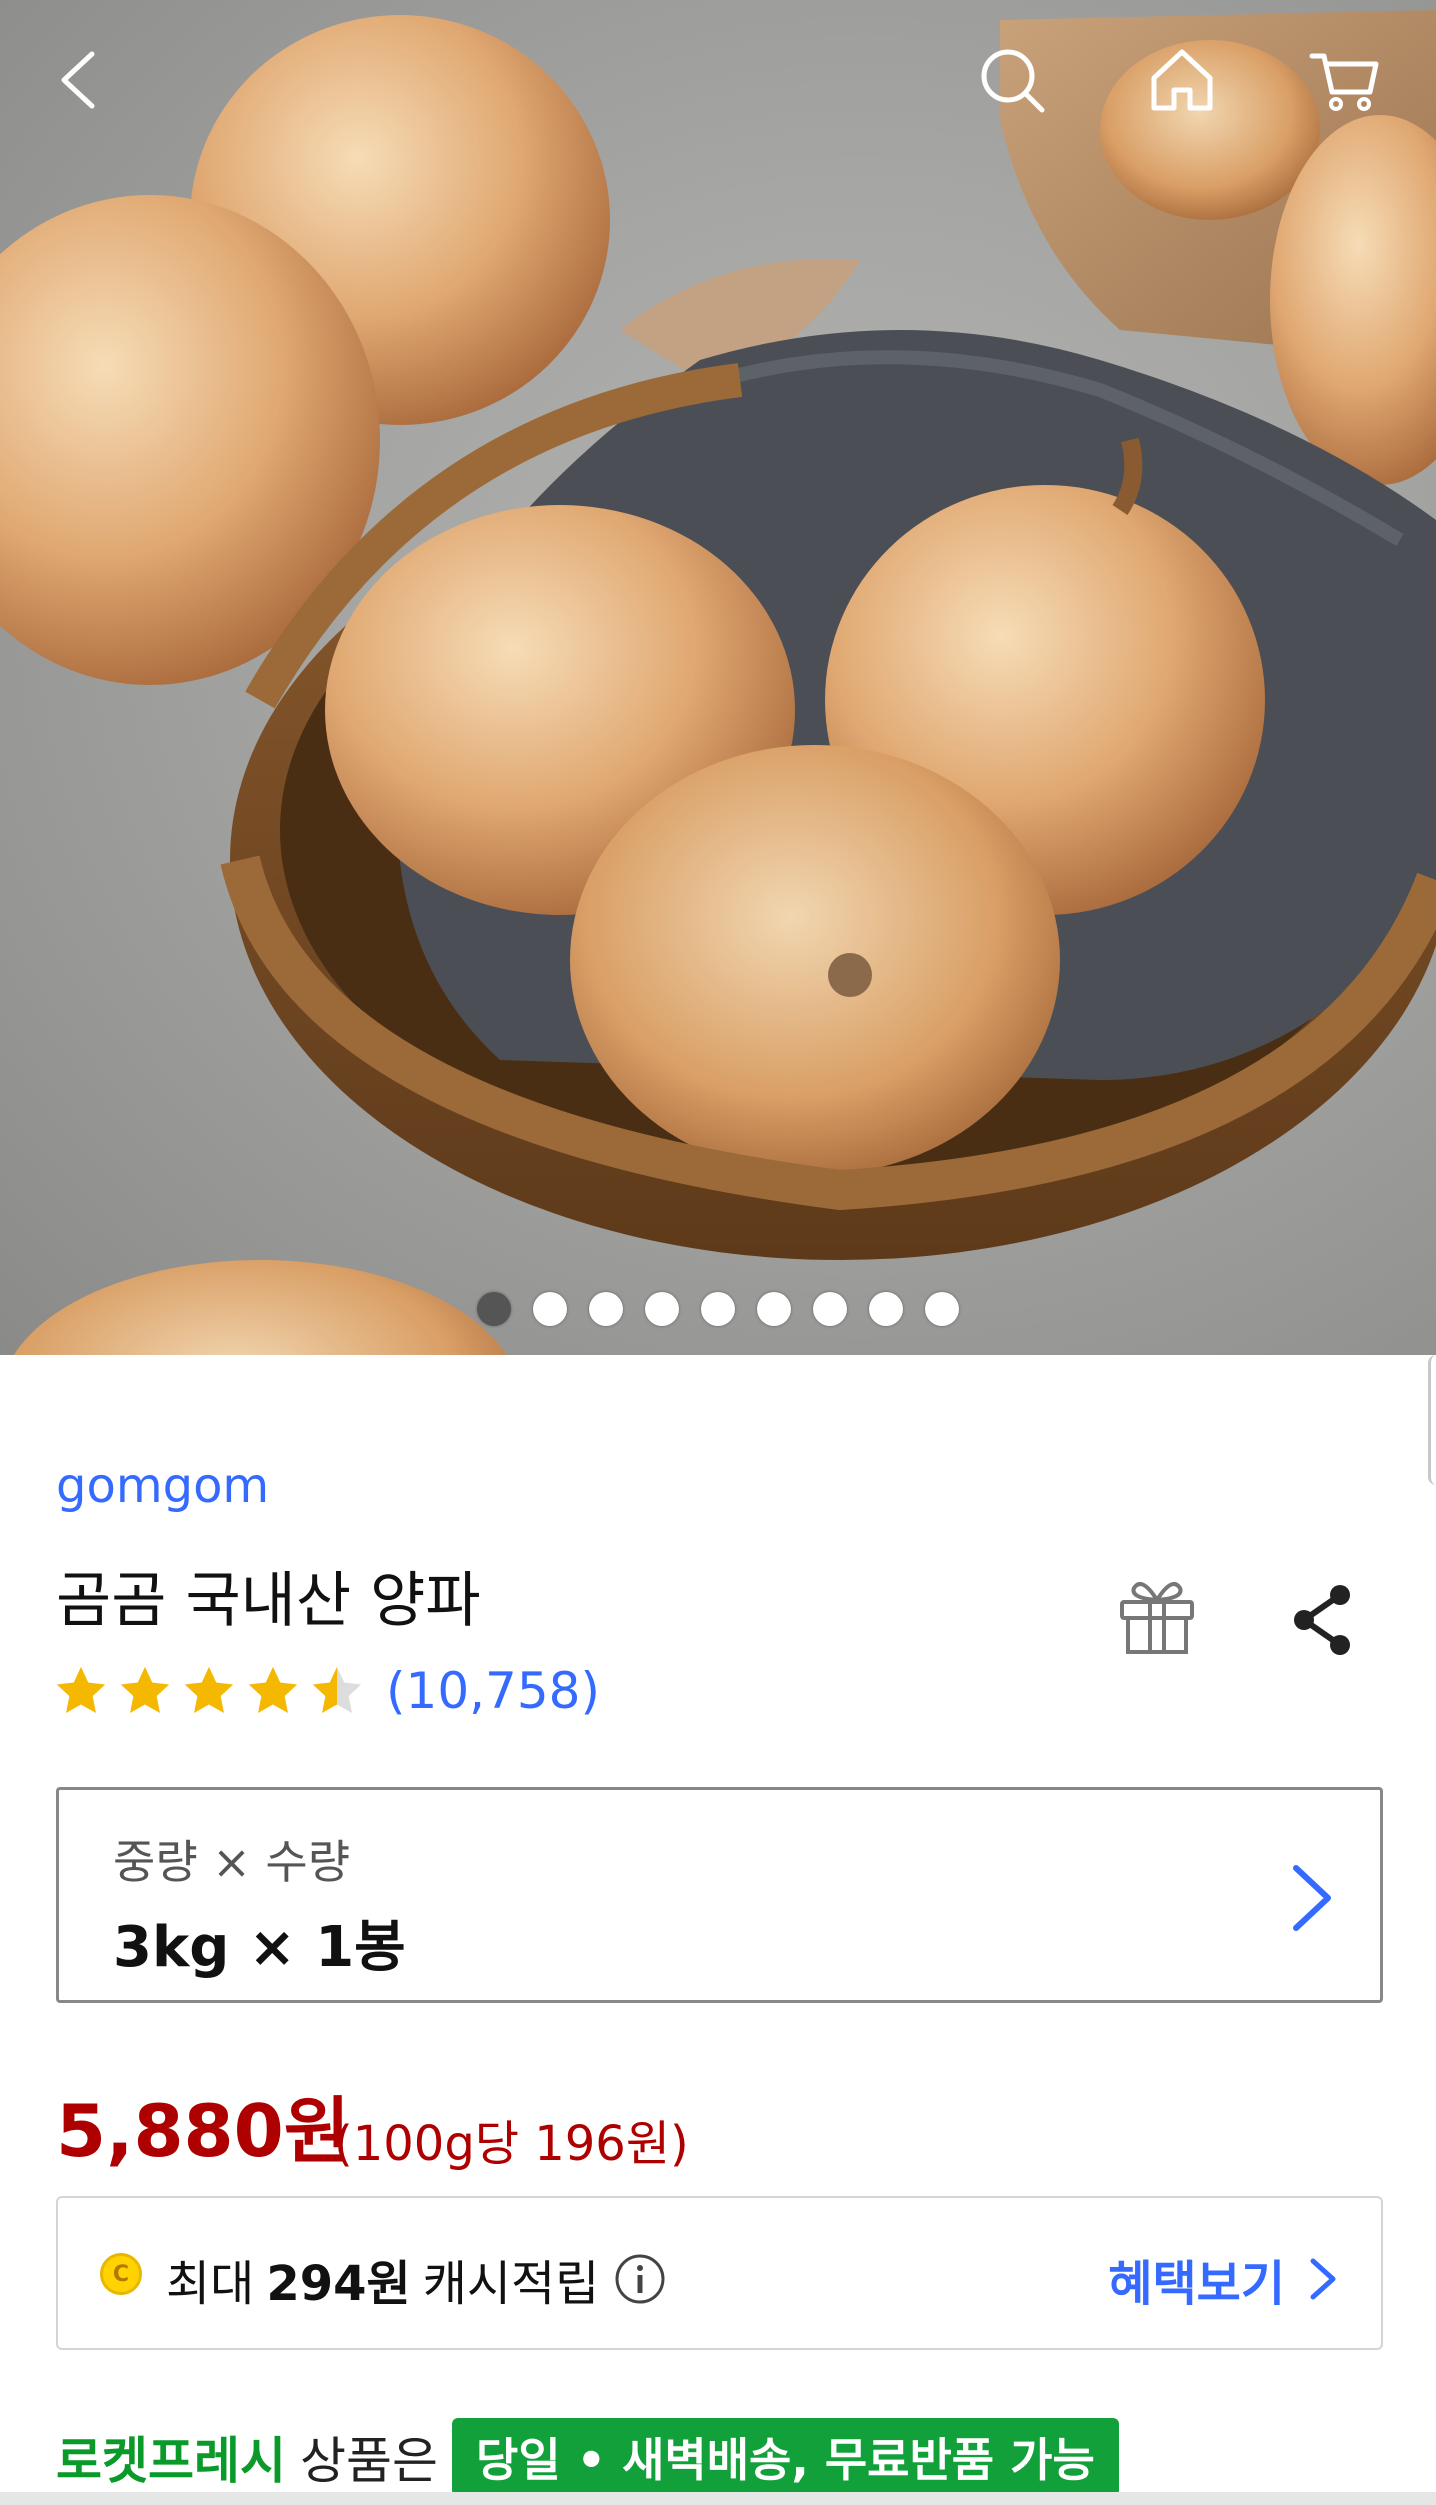 This screenshot has width=1436, height=2505. Describe the element at coordinates (210, 2284) in the screenshot. I see `cashback-prefix: 최대` at that location.